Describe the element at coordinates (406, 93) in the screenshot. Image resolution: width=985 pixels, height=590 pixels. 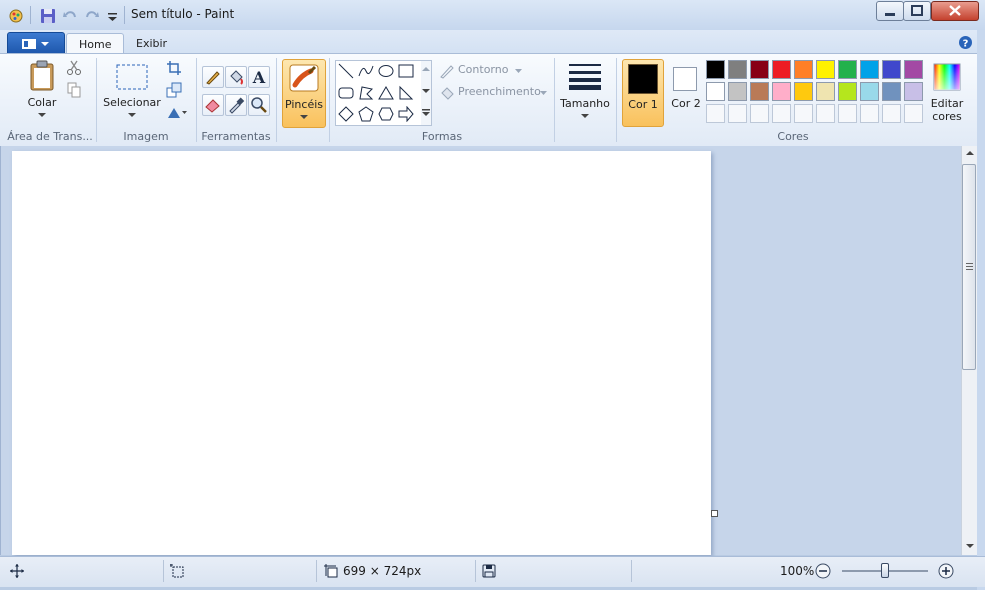
I see `right-triangle-shape-icon` at that location.